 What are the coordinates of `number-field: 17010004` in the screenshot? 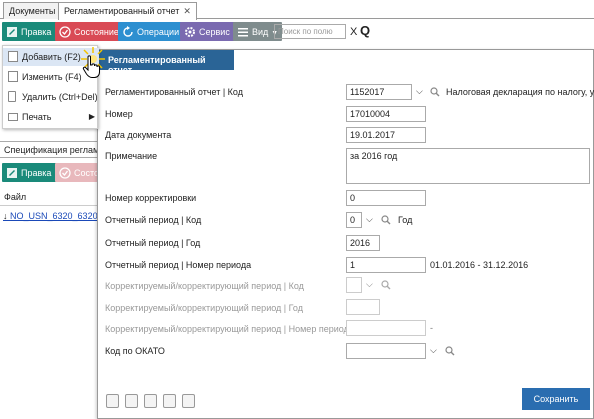 It's located at (386, 114).